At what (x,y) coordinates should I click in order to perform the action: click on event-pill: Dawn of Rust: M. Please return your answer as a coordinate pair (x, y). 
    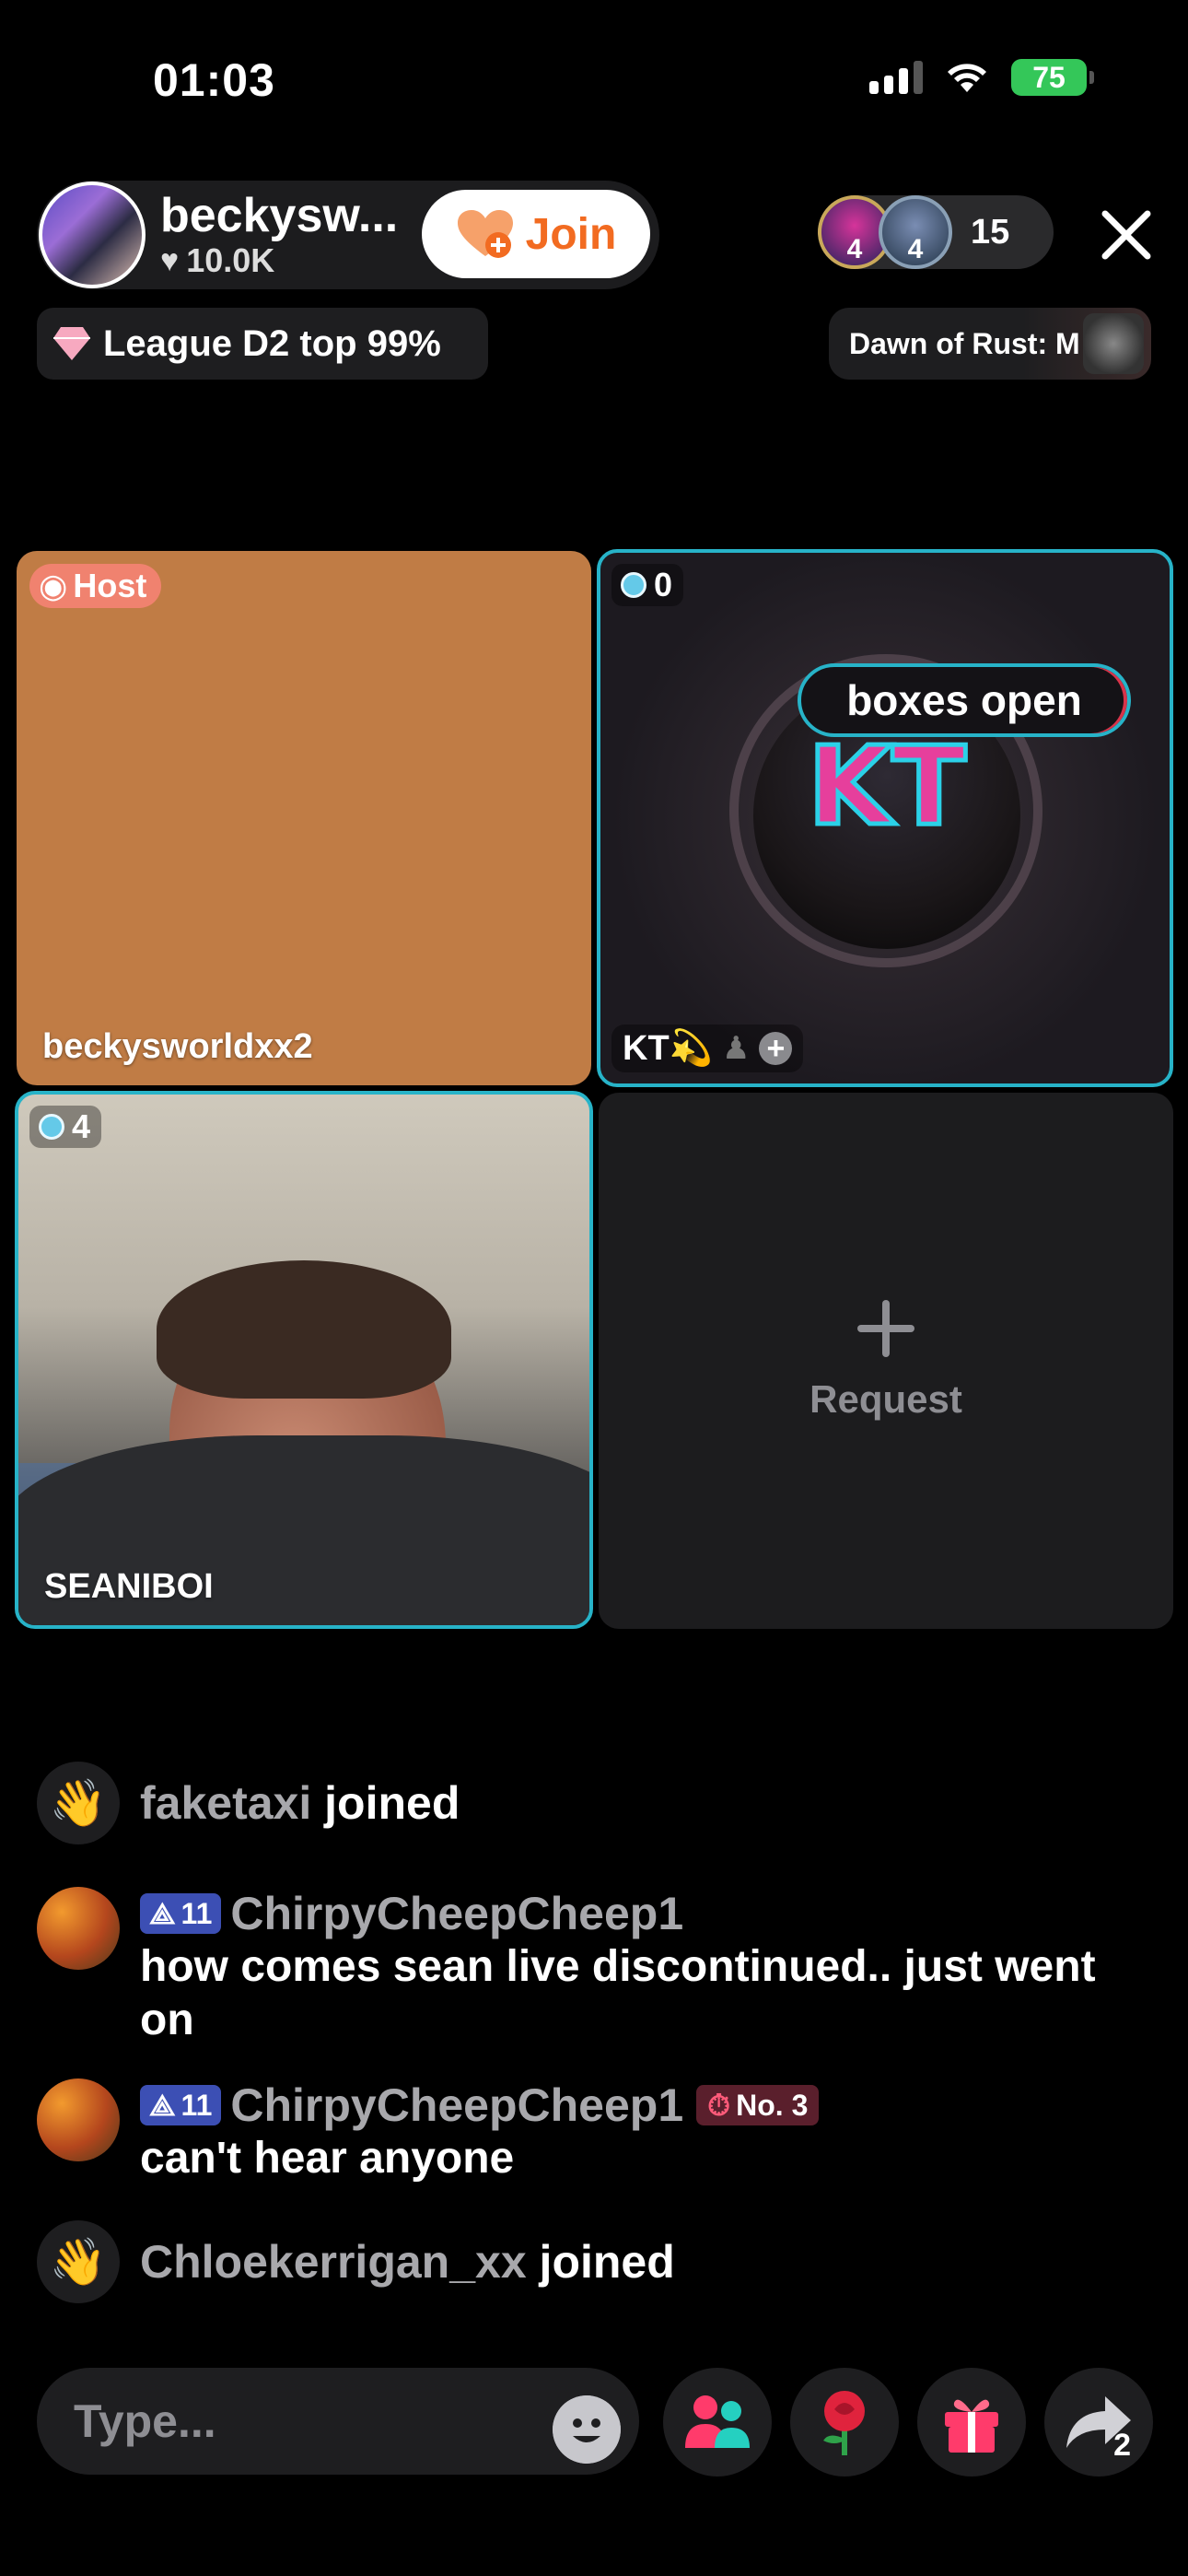
    Looking at the image, I should click on (990, 344).